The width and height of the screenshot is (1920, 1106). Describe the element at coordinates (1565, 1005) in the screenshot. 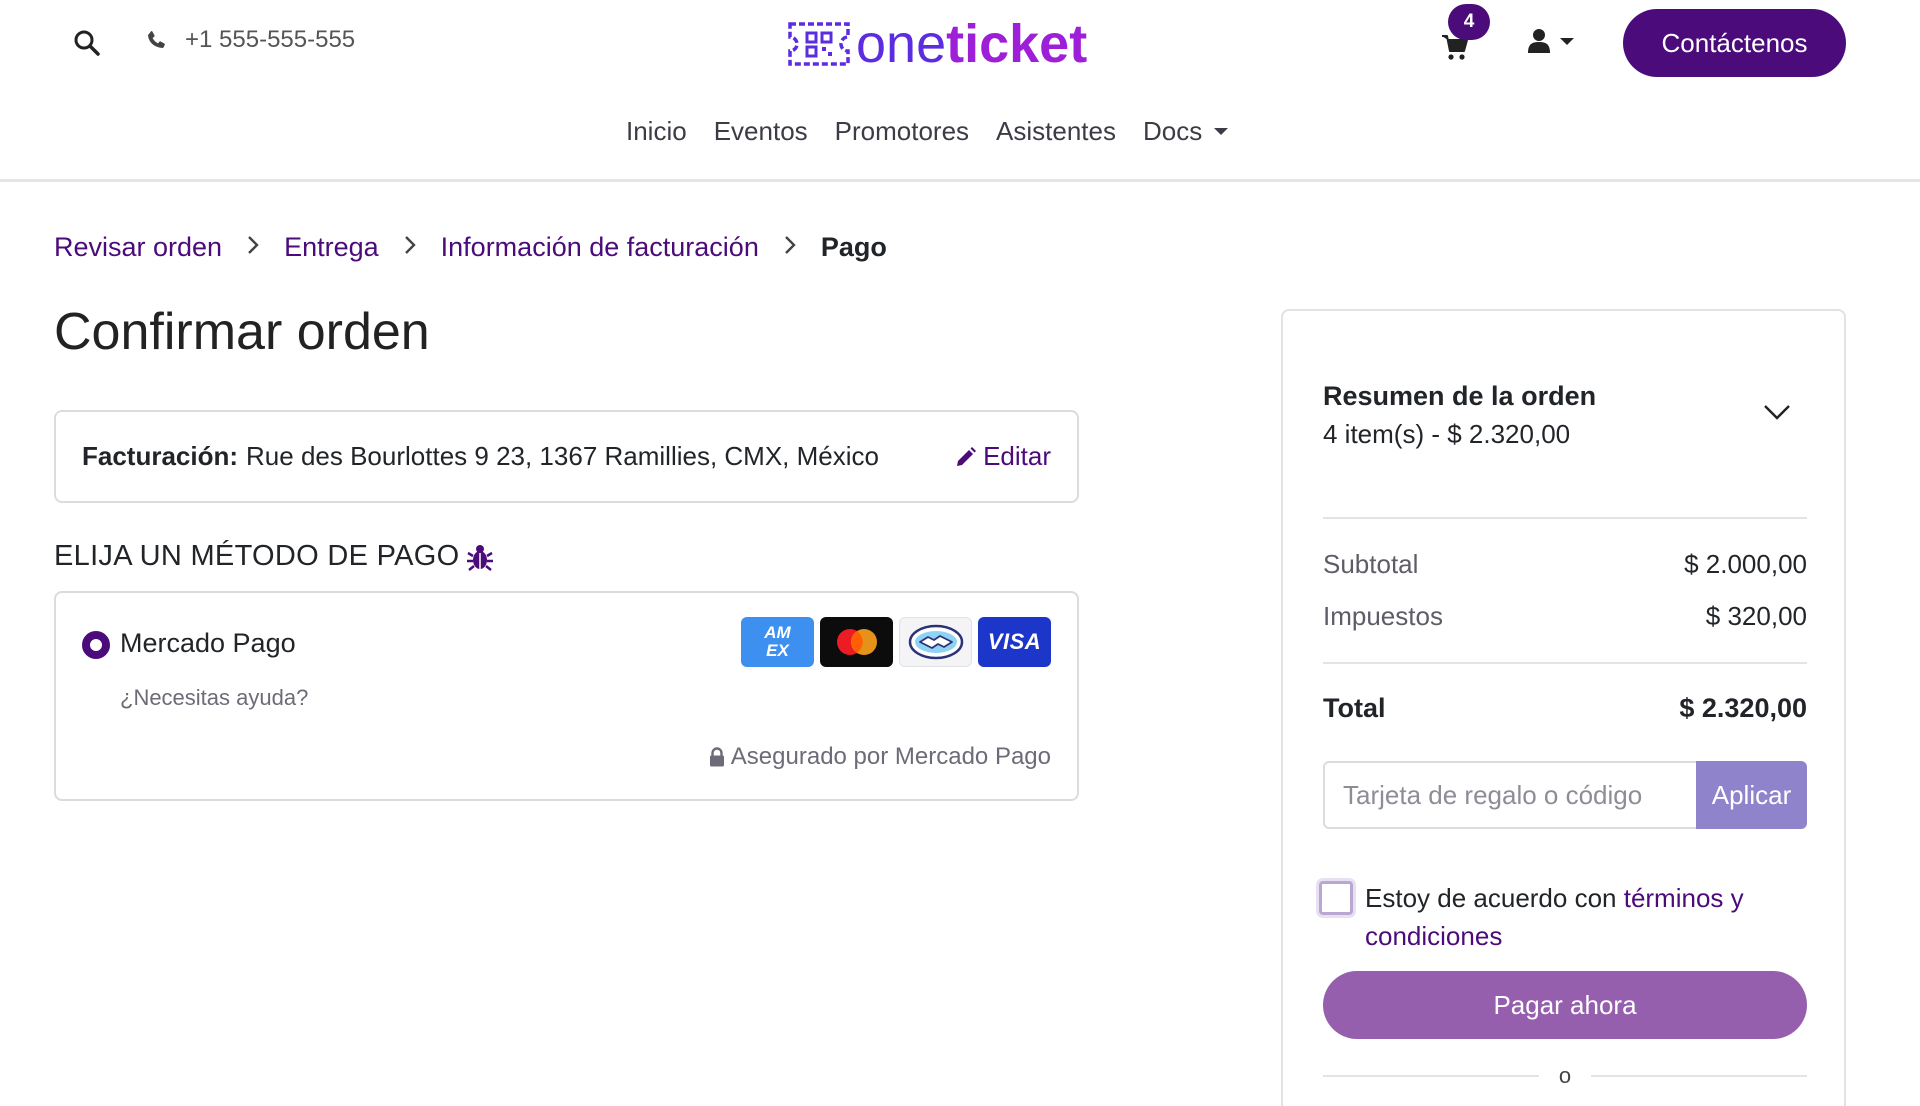

I see `pay-now-button: Pagar ahora` at that location.